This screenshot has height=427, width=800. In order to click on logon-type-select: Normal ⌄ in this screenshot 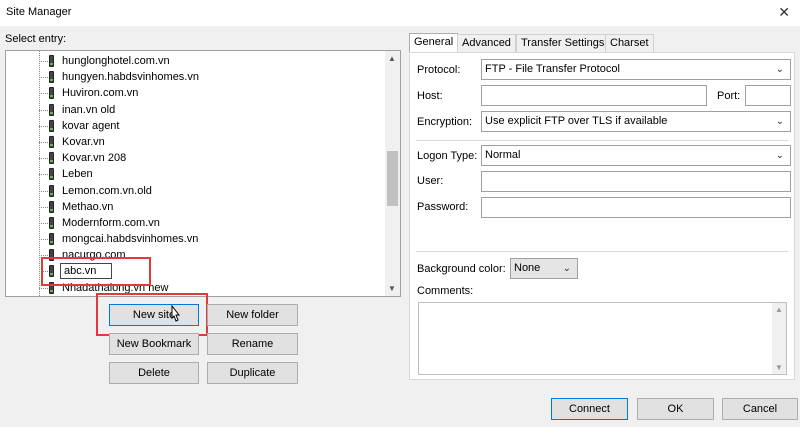, I will do `click(636, 155)`.